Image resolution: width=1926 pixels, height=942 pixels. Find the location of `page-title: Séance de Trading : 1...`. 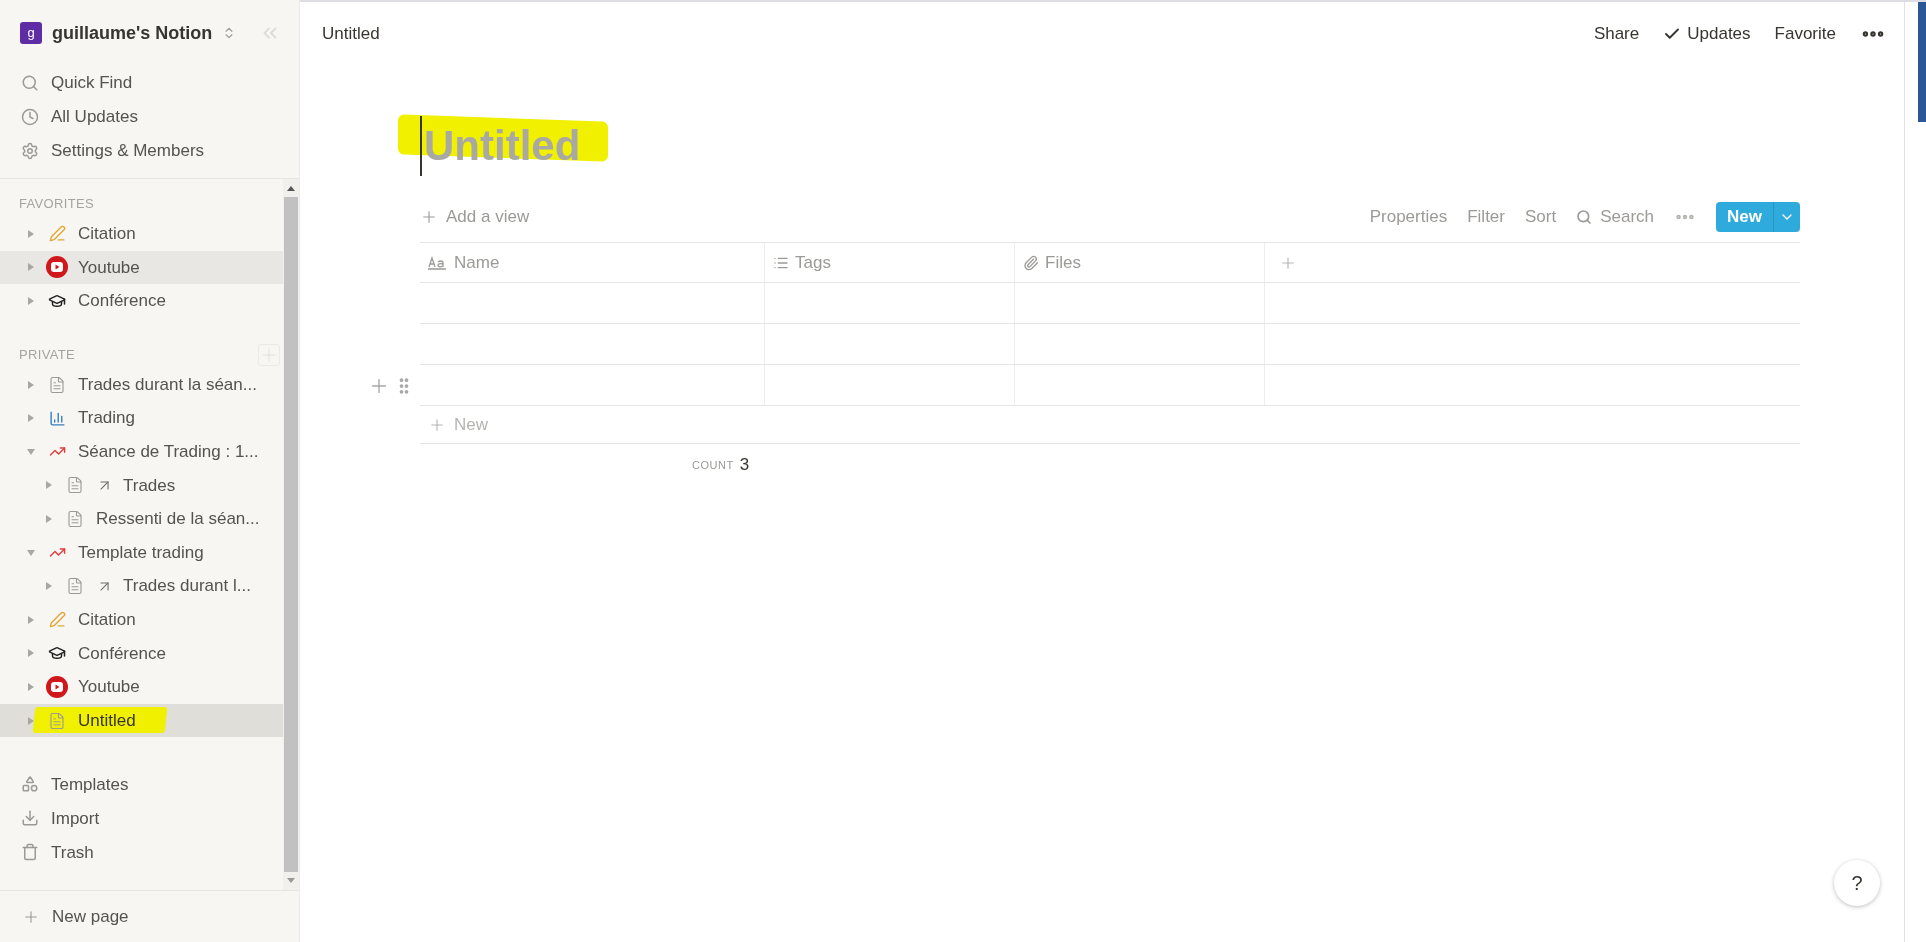

page-title: Séance de Trading : 1... is located at coordinates (168, 452).